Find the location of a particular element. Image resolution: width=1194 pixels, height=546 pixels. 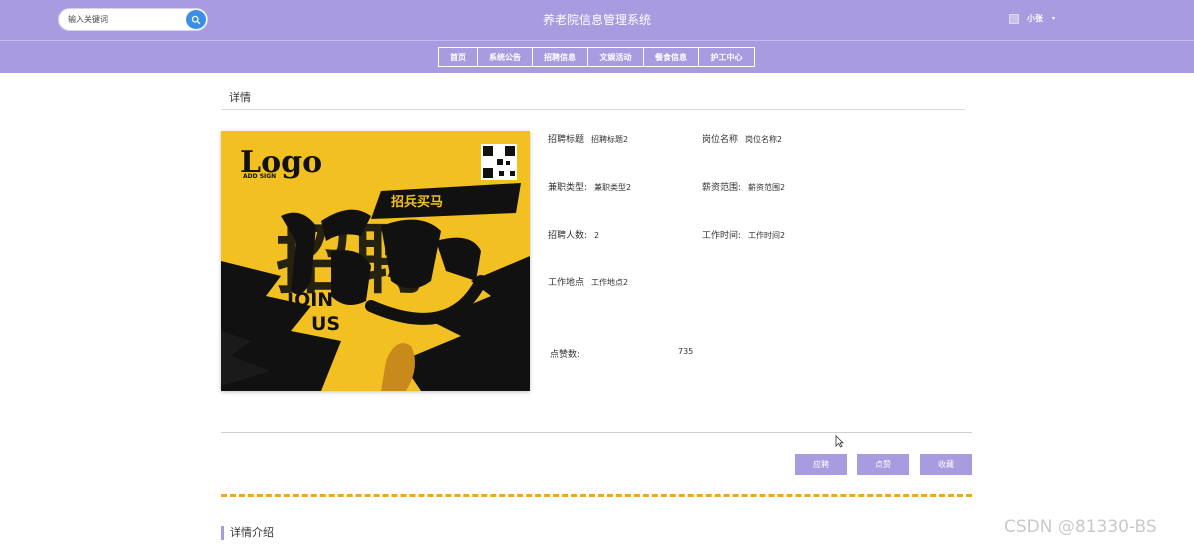

nav-item-announcements: 系统公告 is located at coordinates (505, 57).